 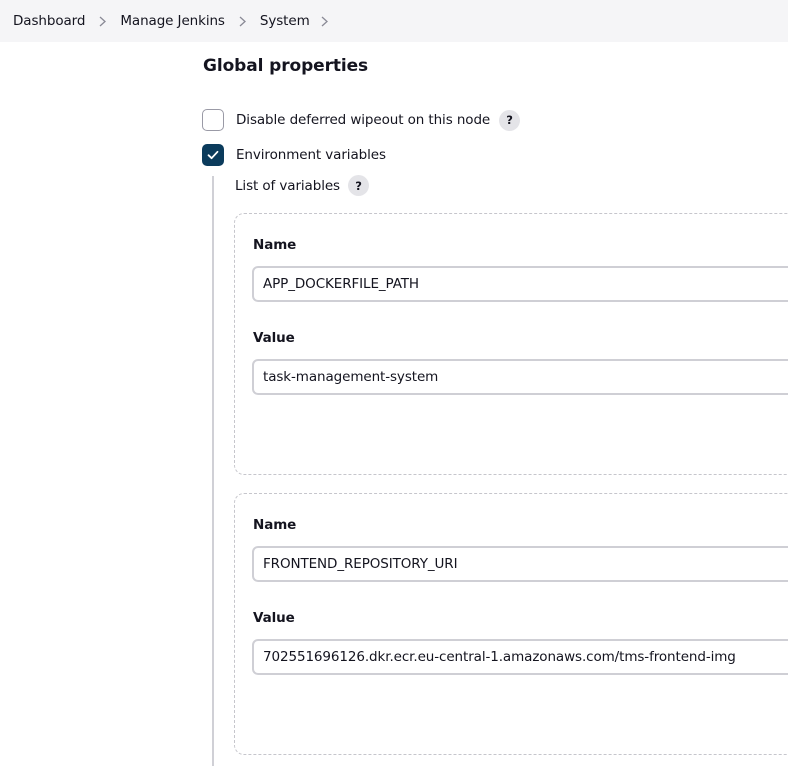 I want to click on list-of-variables-header: List of variables ?, so click(x=302, y=185).